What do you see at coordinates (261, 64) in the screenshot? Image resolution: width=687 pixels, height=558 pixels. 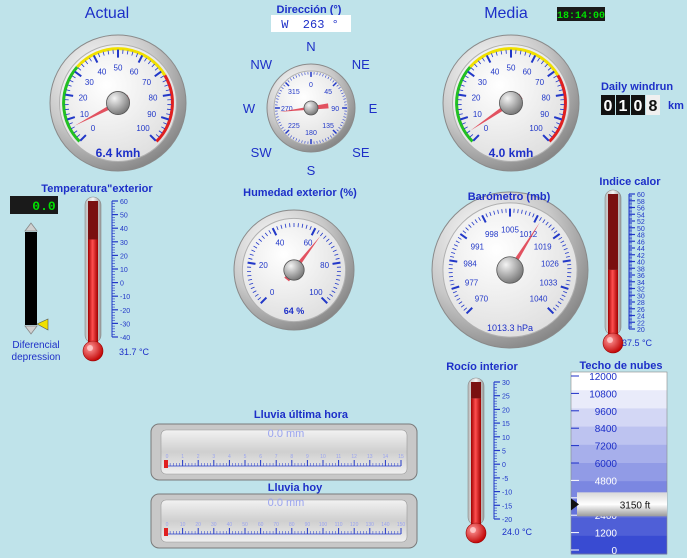 I see `compass-cardinal-label: NW` at bounding box center [261, 64].